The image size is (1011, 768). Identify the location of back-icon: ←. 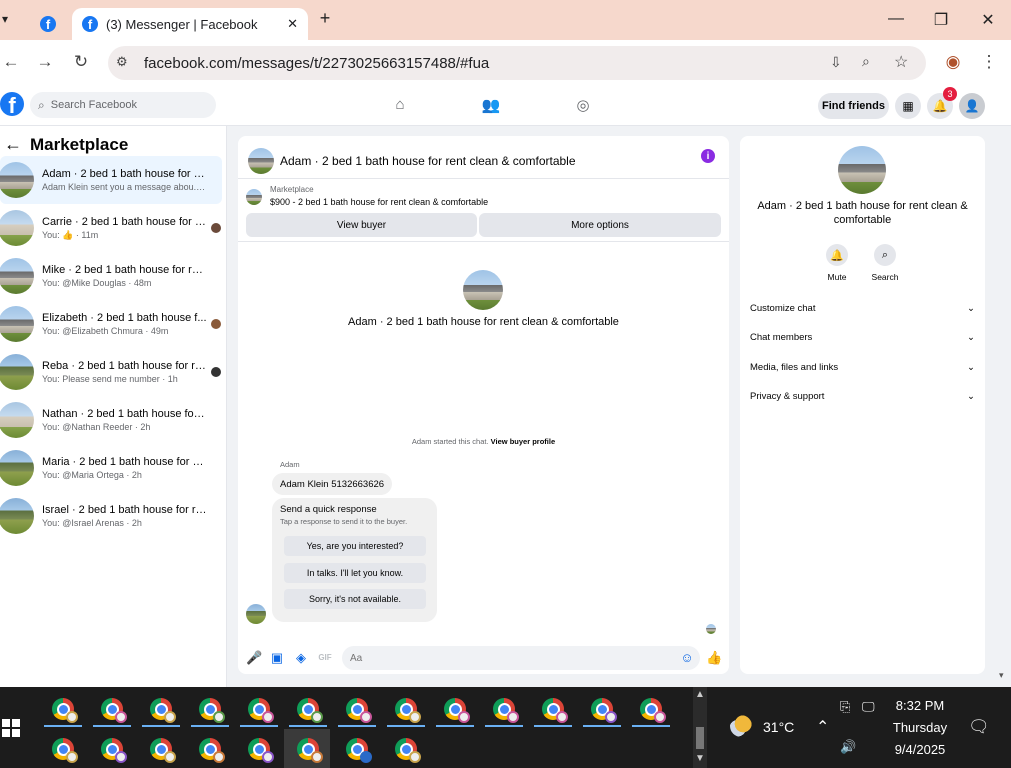
(11, 62).